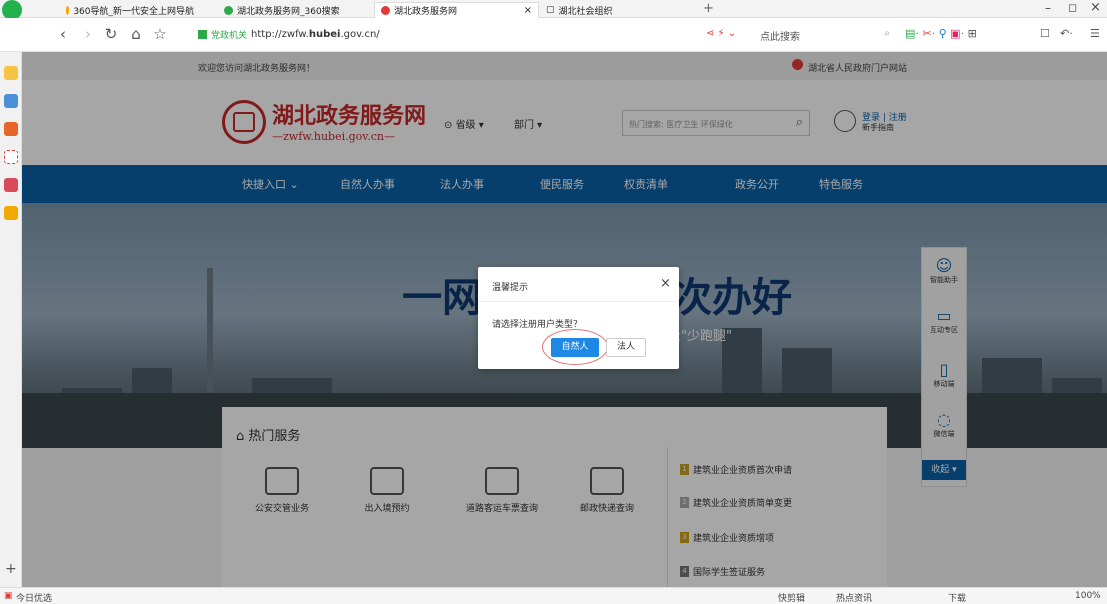 Image resolution: width=1107 pixels, height=604 pixels. What do you see at coordinates (585, 11) in the screenshot?
I see `tab-label: 湖北社会组织` at bounding box center [585, 11].